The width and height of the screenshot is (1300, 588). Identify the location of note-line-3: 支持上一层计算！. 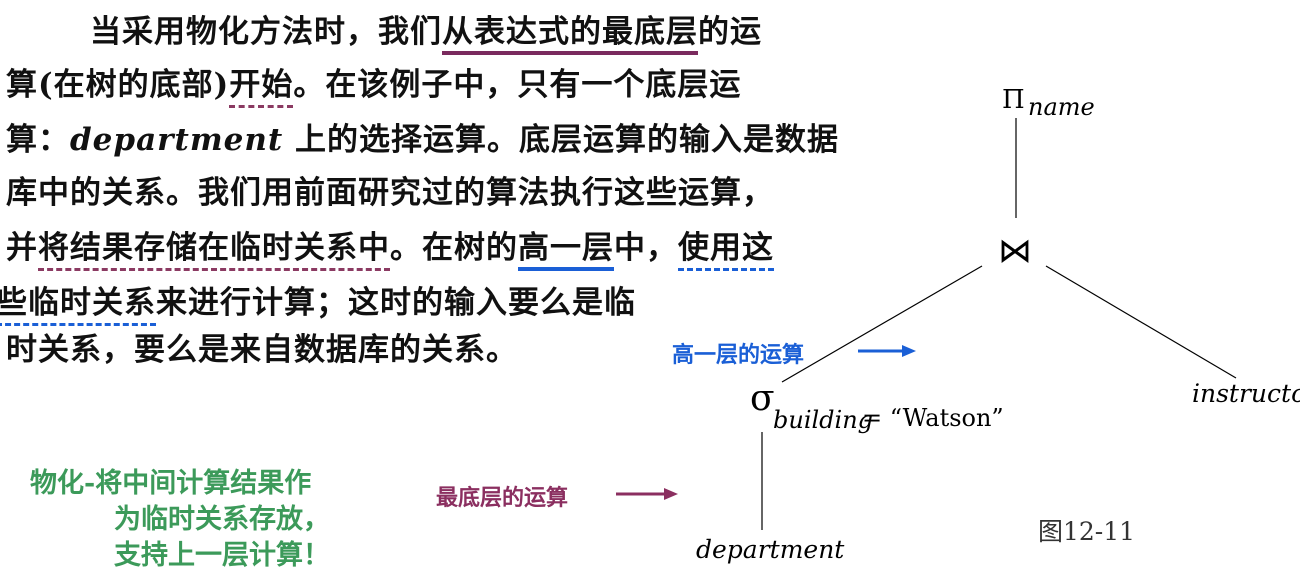
(222, 555).